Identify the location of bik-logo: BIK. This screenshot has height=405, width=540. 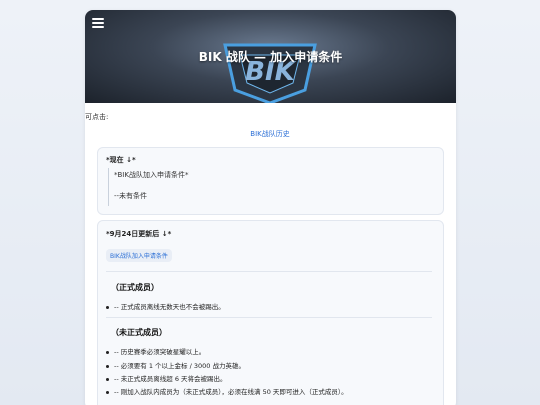
(270, 73).